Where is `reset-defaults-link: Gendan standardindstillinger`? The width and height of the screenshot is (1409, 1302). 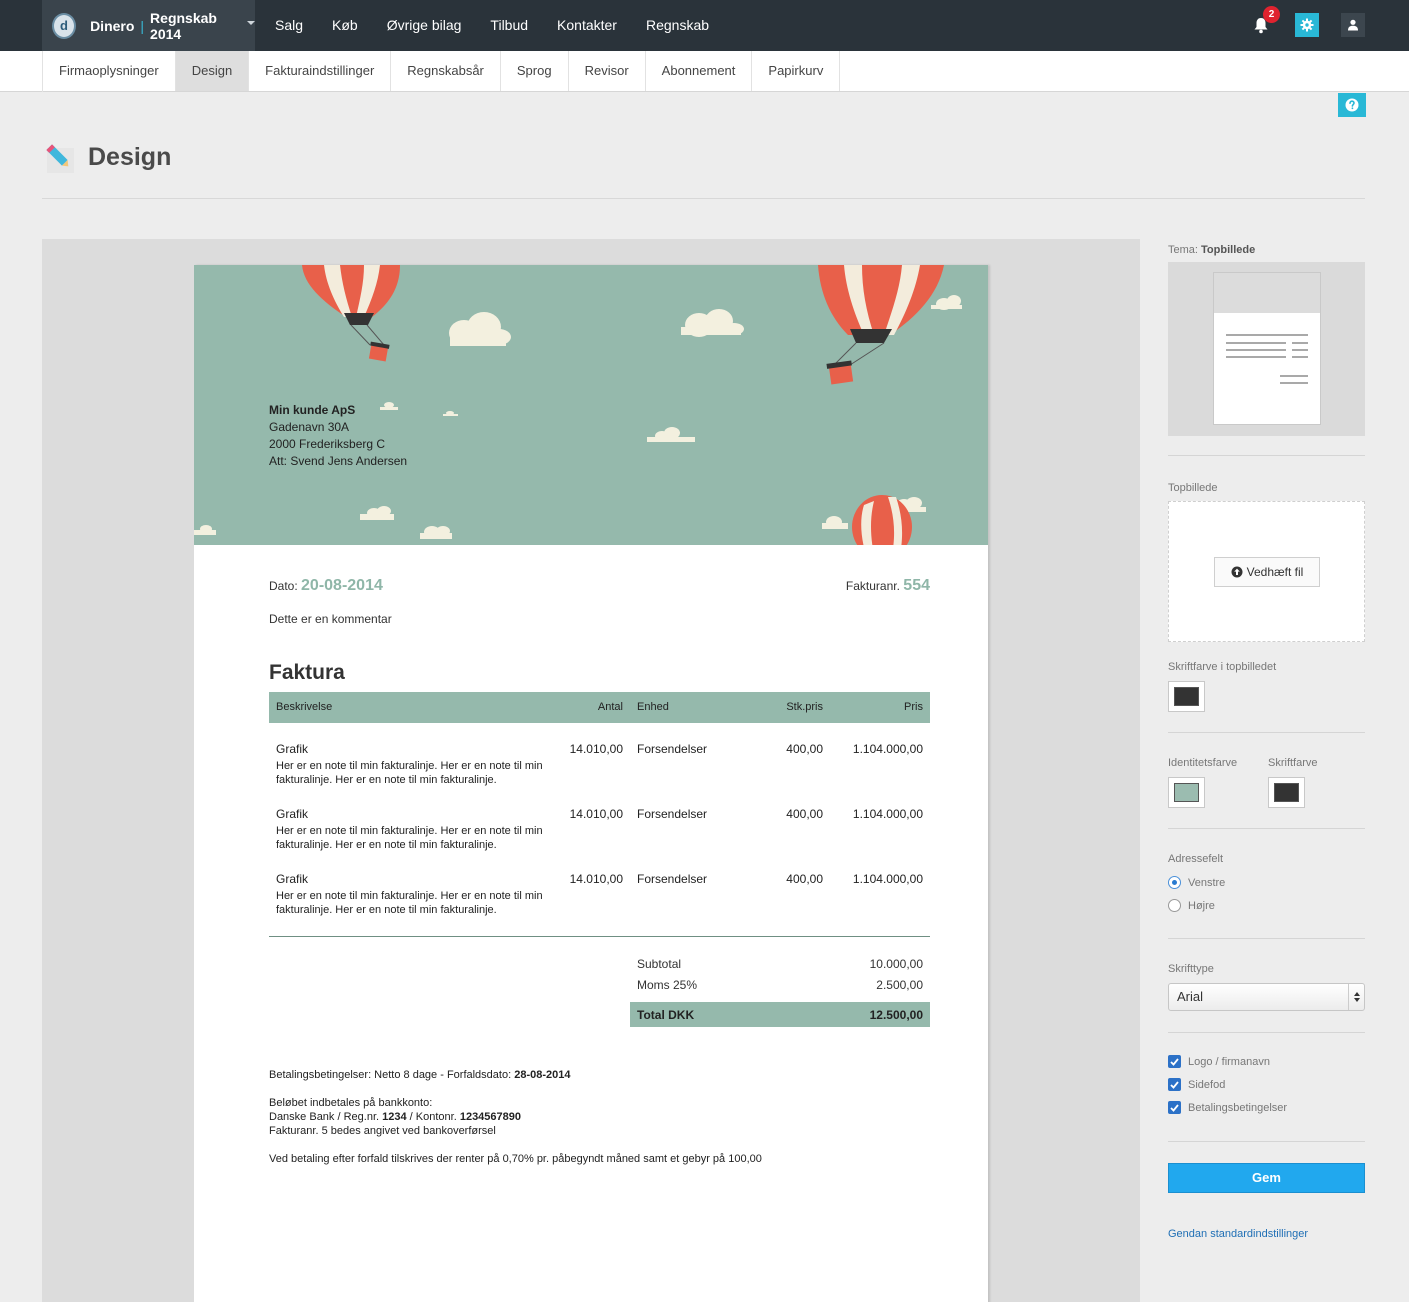
reset-defaults-link: Gendan standardindstillinger is located at coordinates (1238, 1234).